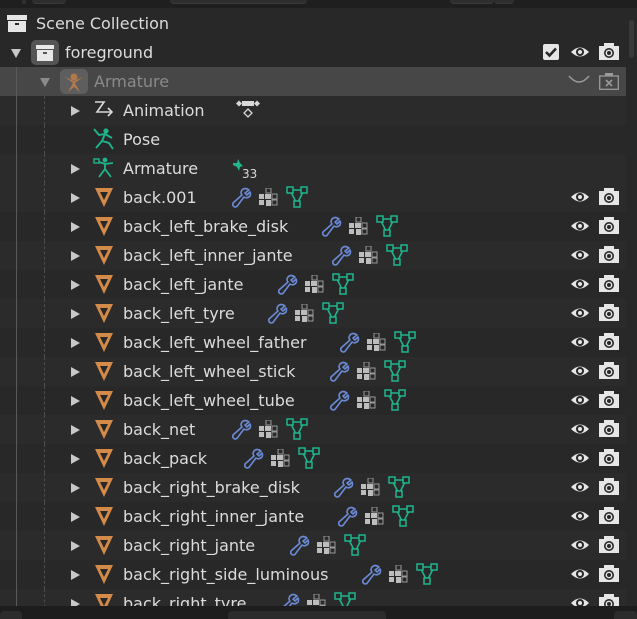 The image size is (637, 619). What do you see at coordinates (238, 2) in the screenshot?
I see `header-search-field` at bounding box center [238, 2].